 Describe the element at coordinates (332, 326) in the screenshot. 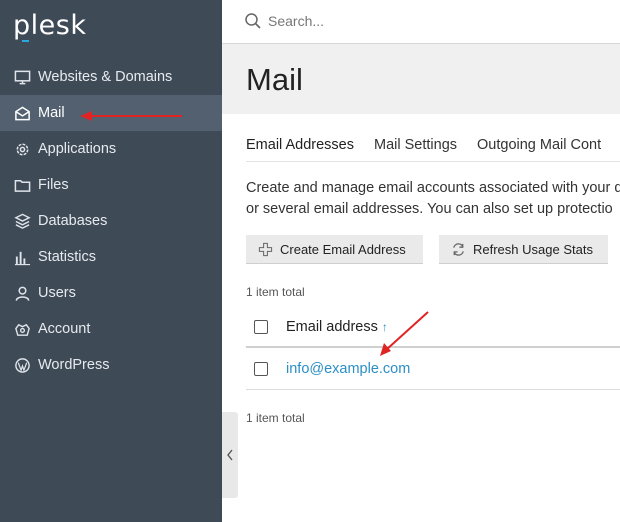

I see `column-header-label: Email address` at that location.